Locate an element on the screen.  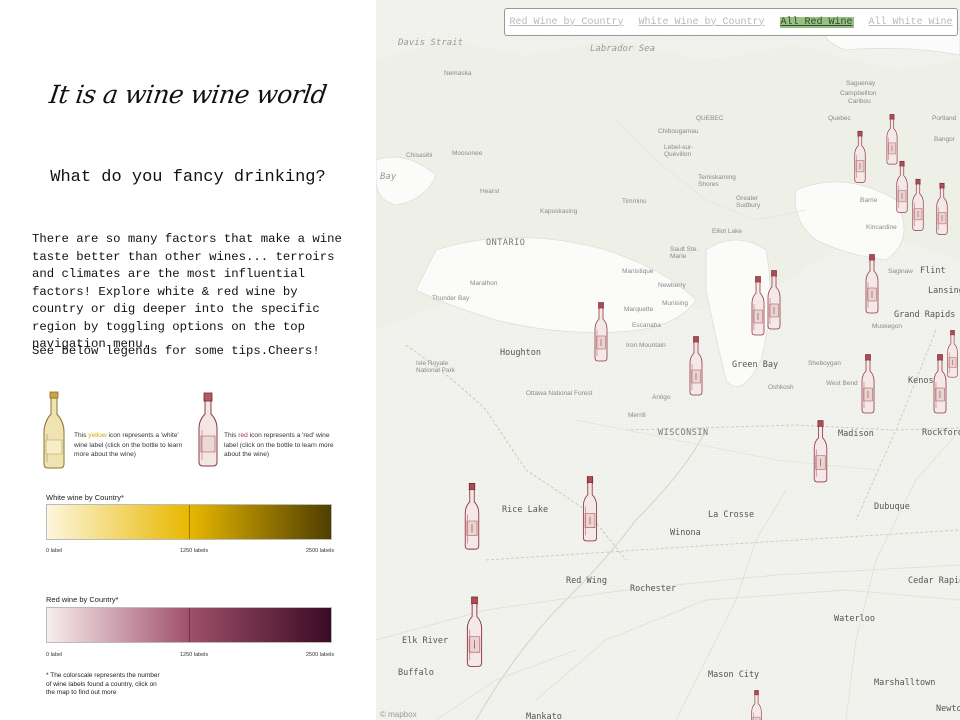
map-label-nemaska: Nemaska is located at coordinates (458, 73).